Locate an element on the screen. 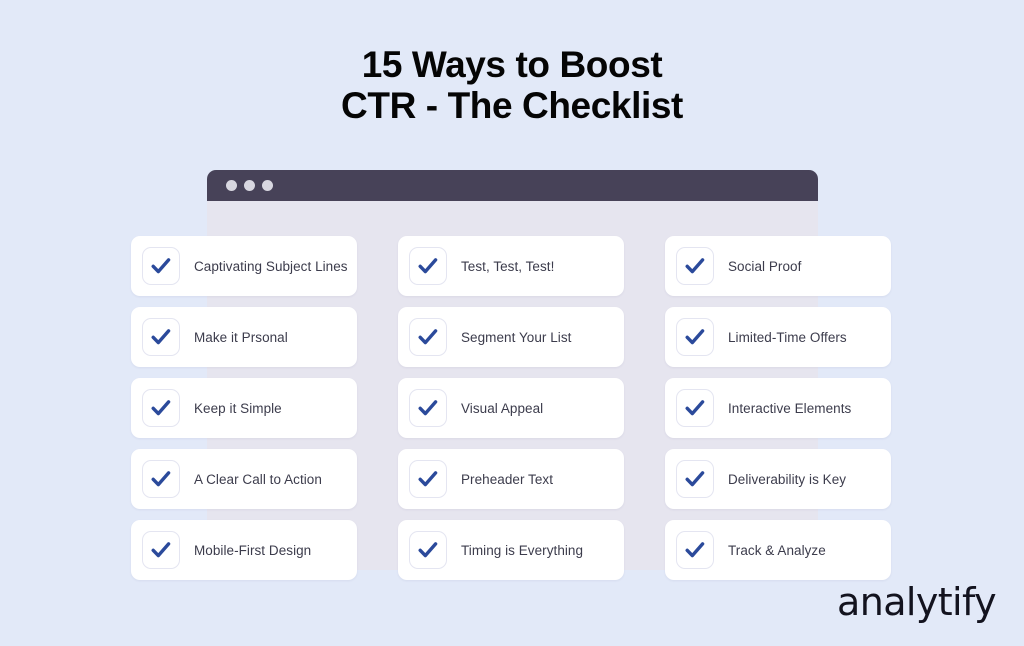 The image size is (1024, 646). checklist-item-label: Segment Your List is located at coordinates (516, 337).